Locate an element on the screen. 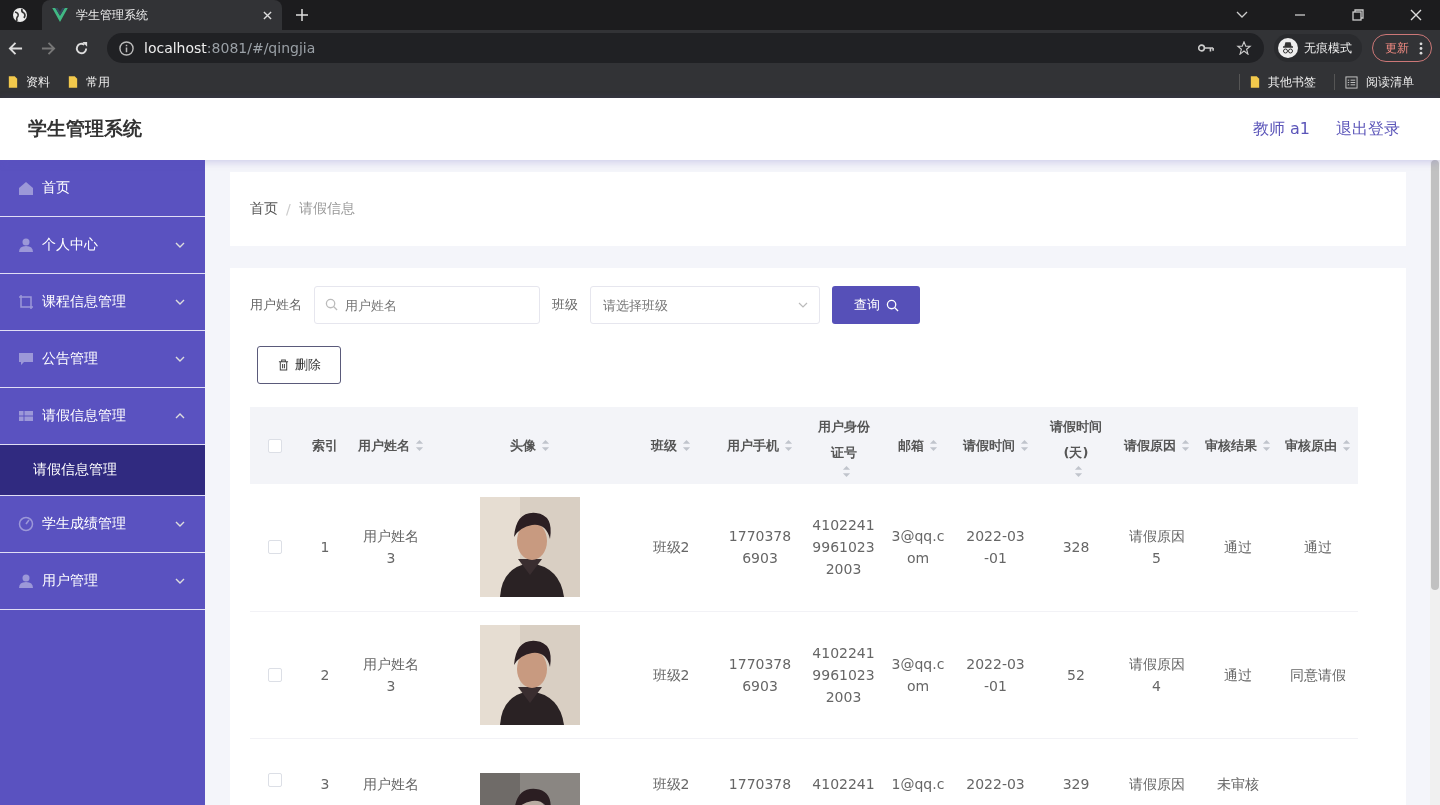 This screenshot has height=805, width=1440. table-cell-text: 请假原因5 is located at coordinates (1156, 548).